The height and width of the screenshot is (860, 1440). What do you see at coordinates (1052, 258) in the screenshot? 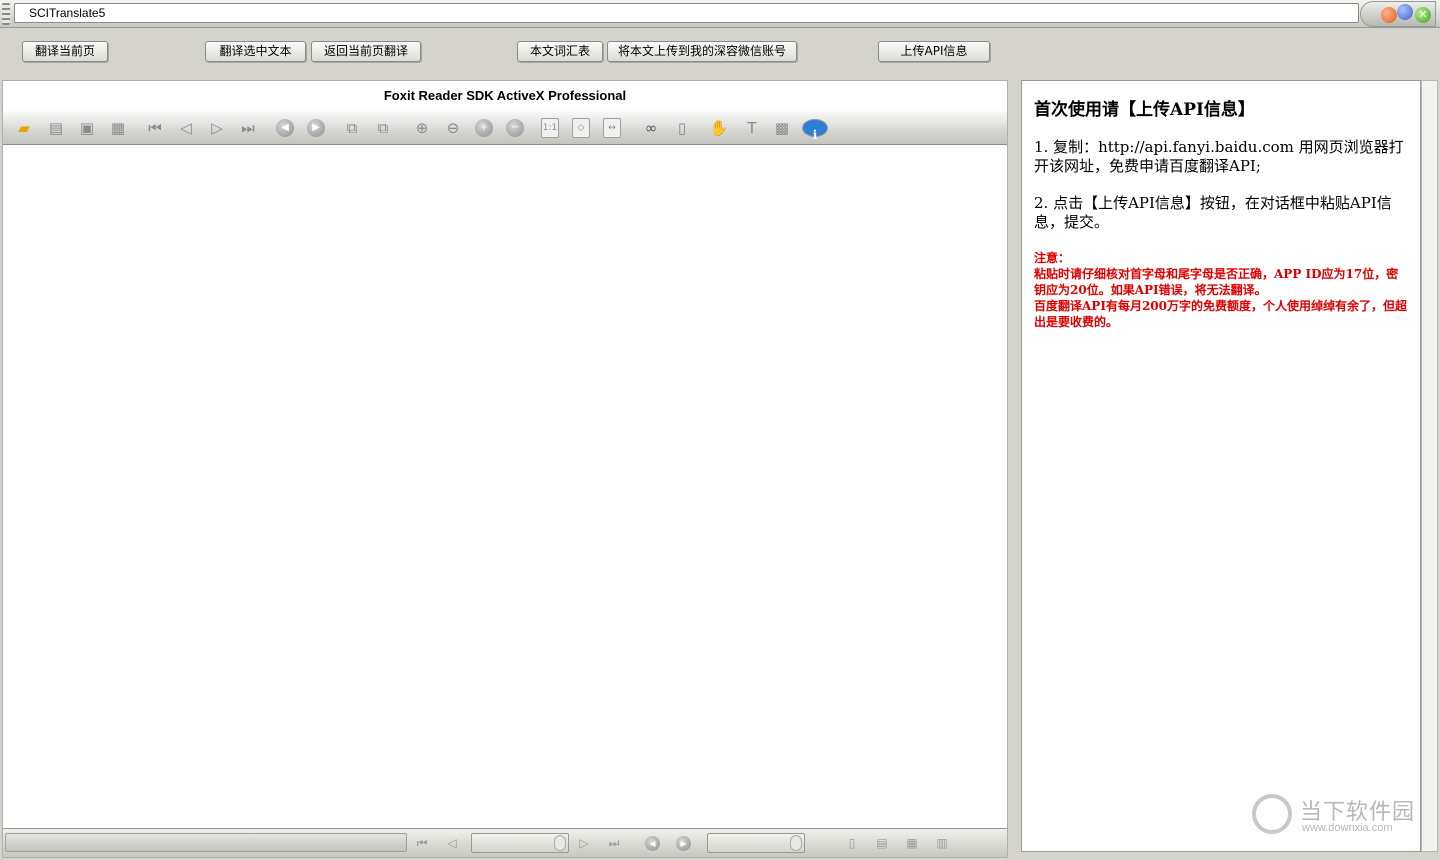
I see `note-title: 注意：` at bounding box center [1052, 258].